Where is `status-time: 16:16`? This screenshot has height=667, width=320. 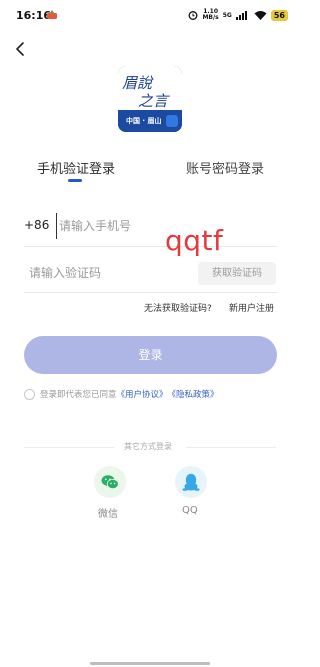
status-time: 16:16 is located at coordinates (34, 15).